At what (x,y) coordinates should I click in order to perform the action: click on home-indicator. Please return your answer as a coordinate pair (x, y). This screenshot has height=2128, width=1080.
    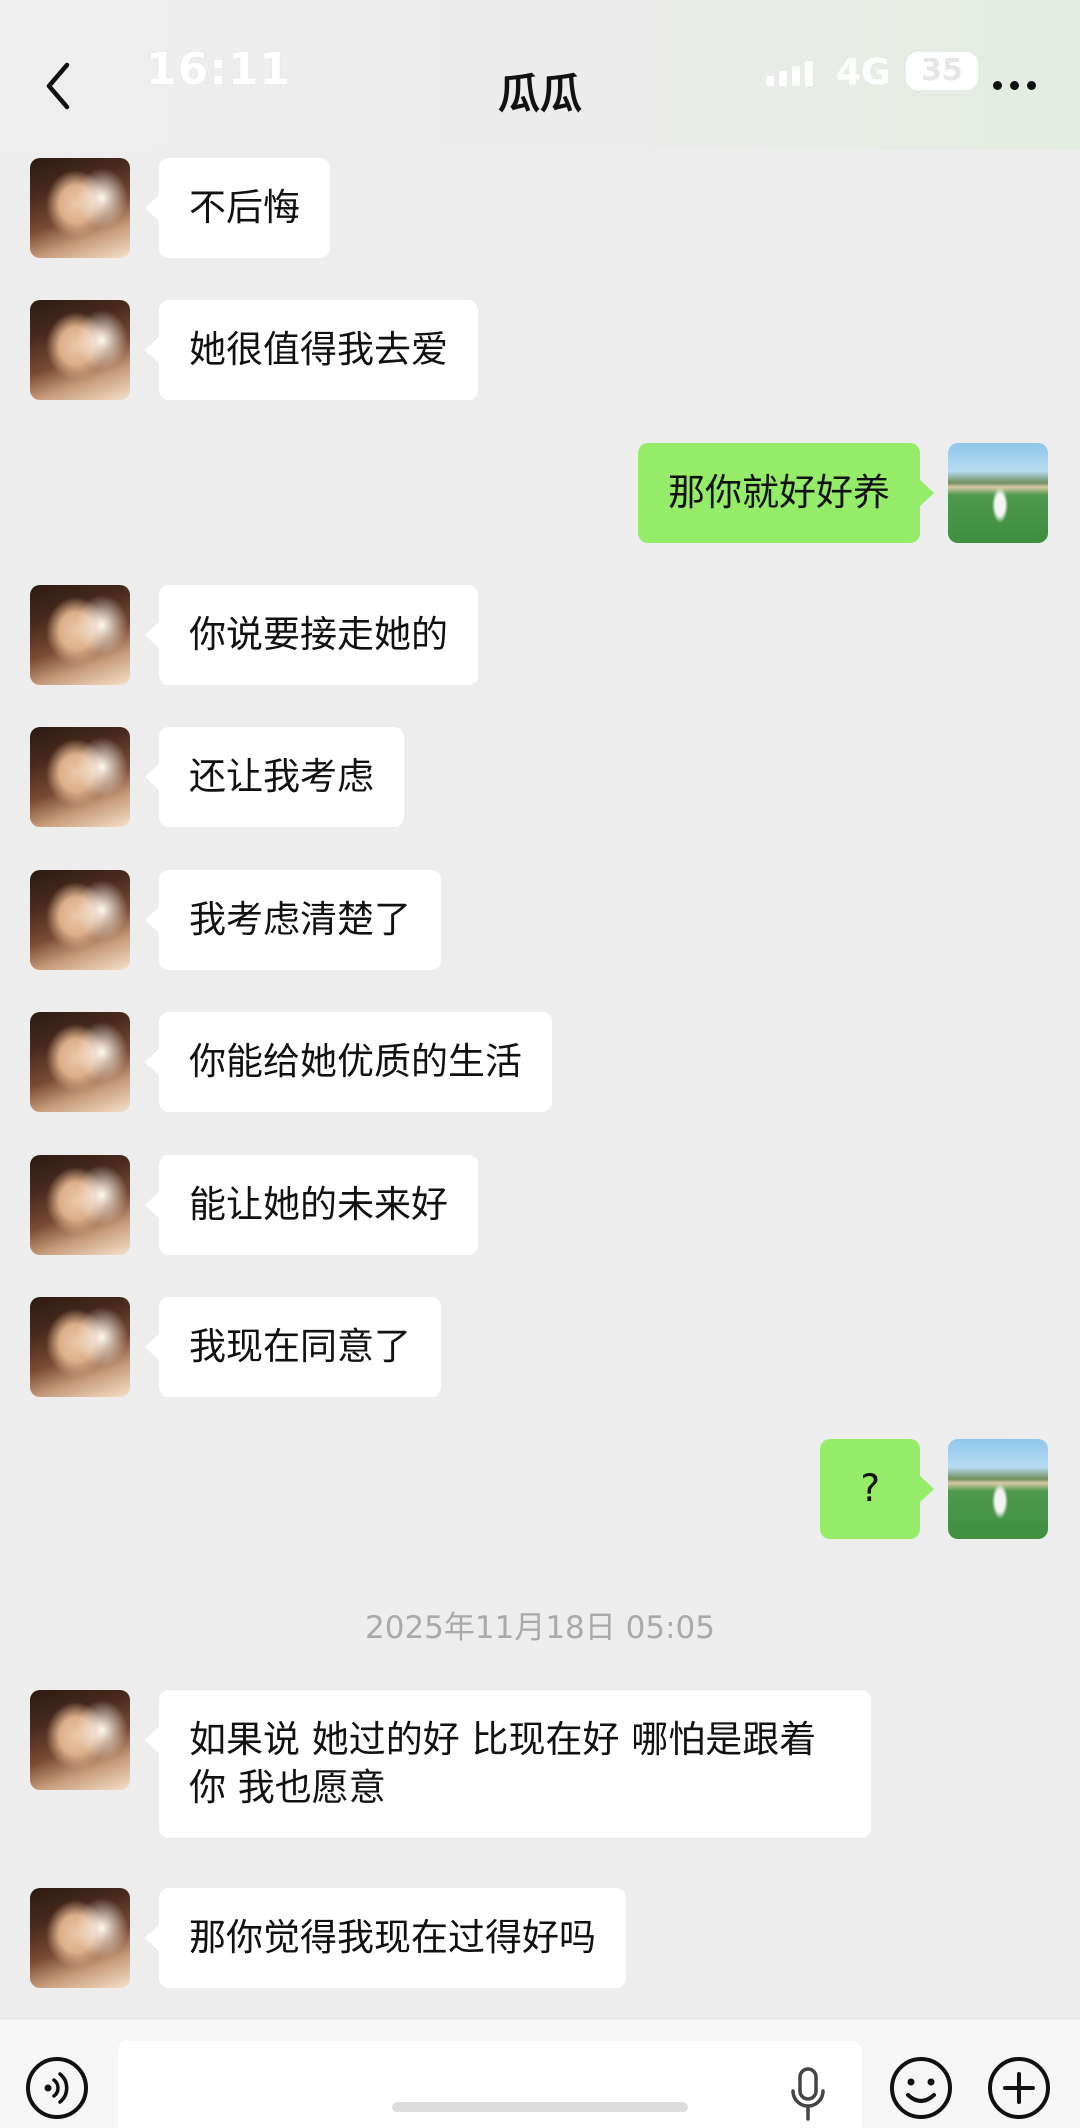
    Looking at the image, I should click on (540, 2107).